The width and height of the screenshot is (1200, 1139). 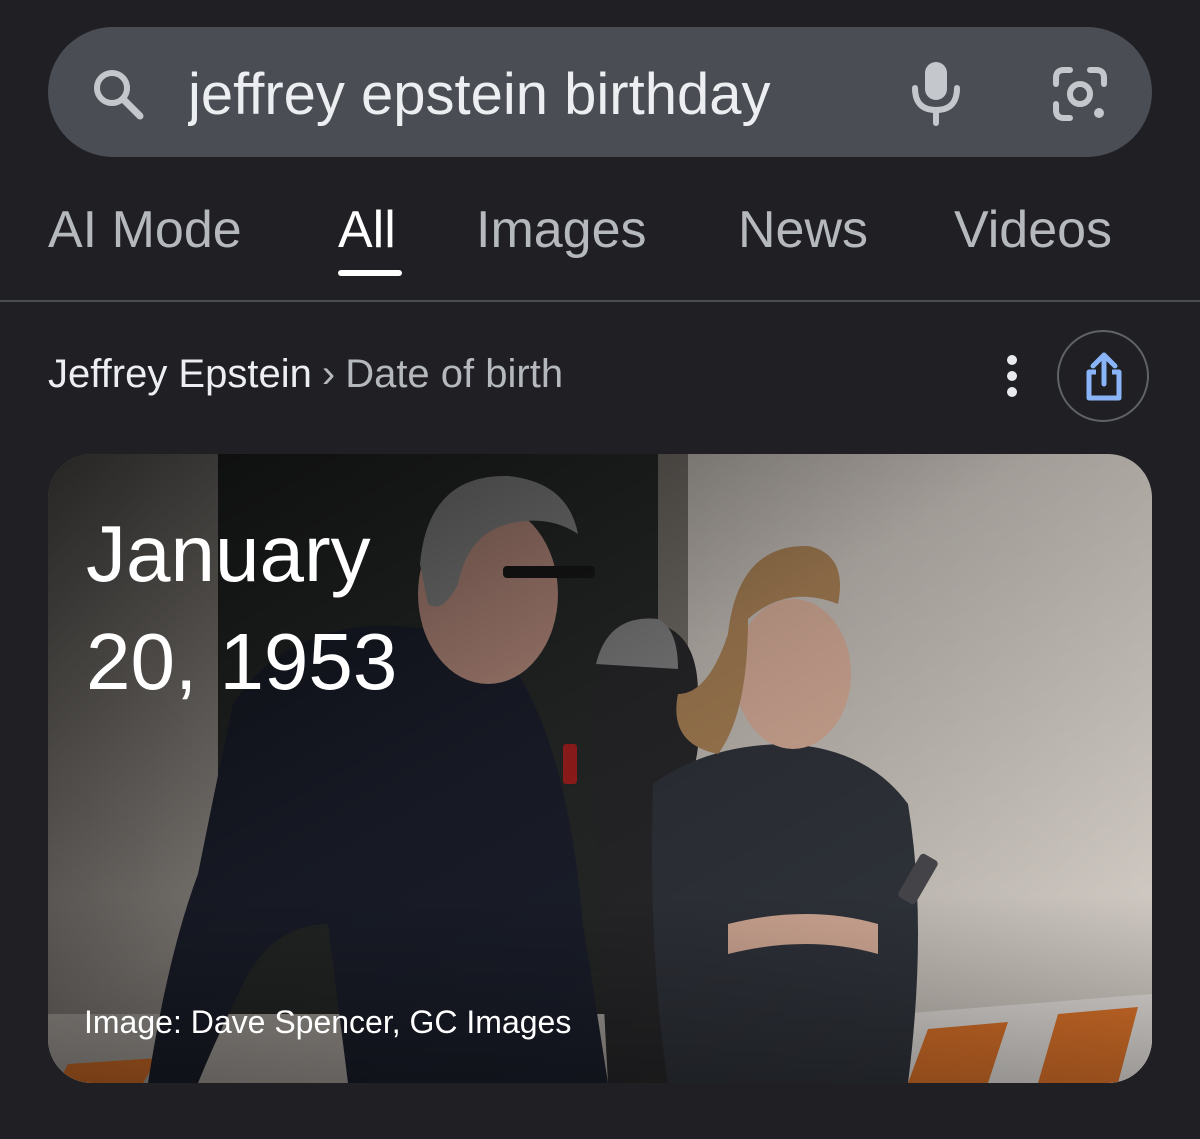 I want to click on image-credit: Image: Dave Spencer, GC Images, so click(x=328, y=1022).